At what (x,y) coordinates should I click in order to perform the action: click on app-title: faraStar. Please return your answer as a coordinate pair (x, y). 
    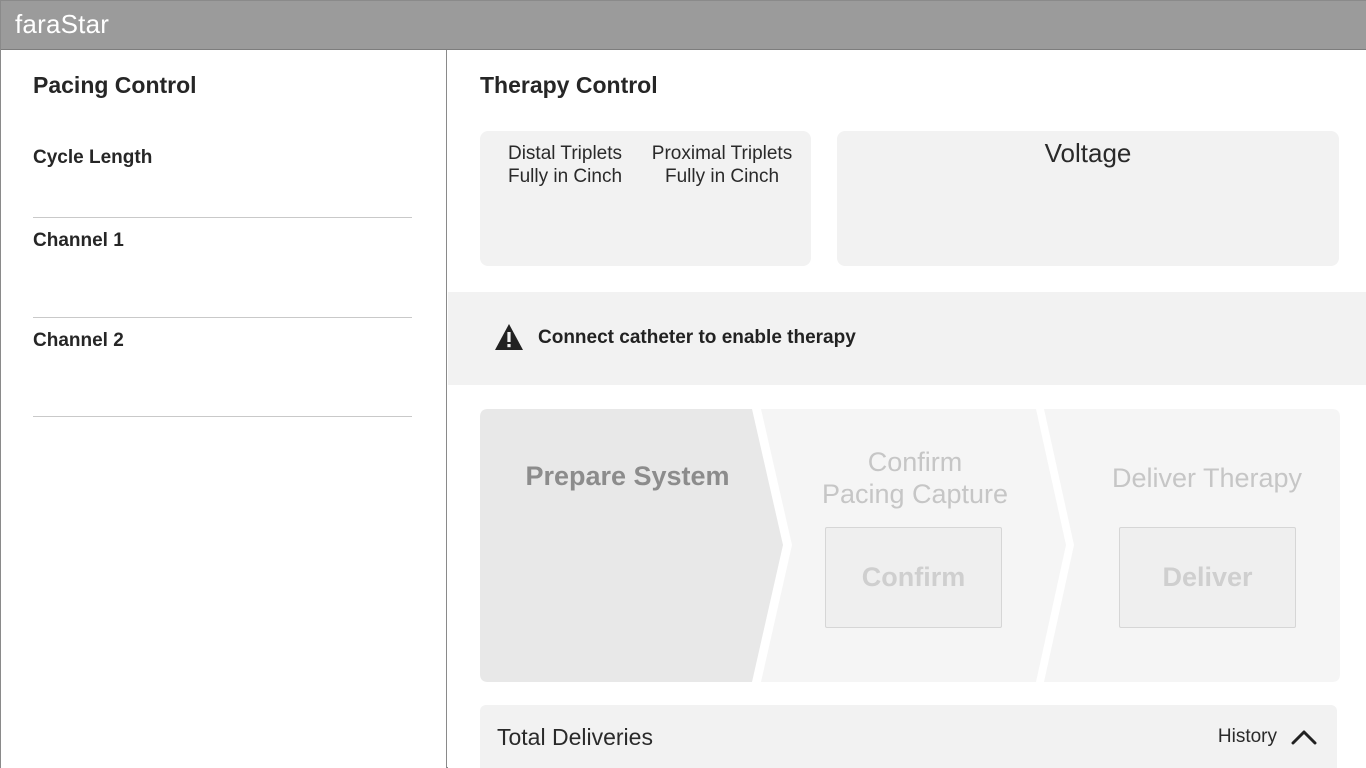
    Looking at the image, I should click on (62, 24).